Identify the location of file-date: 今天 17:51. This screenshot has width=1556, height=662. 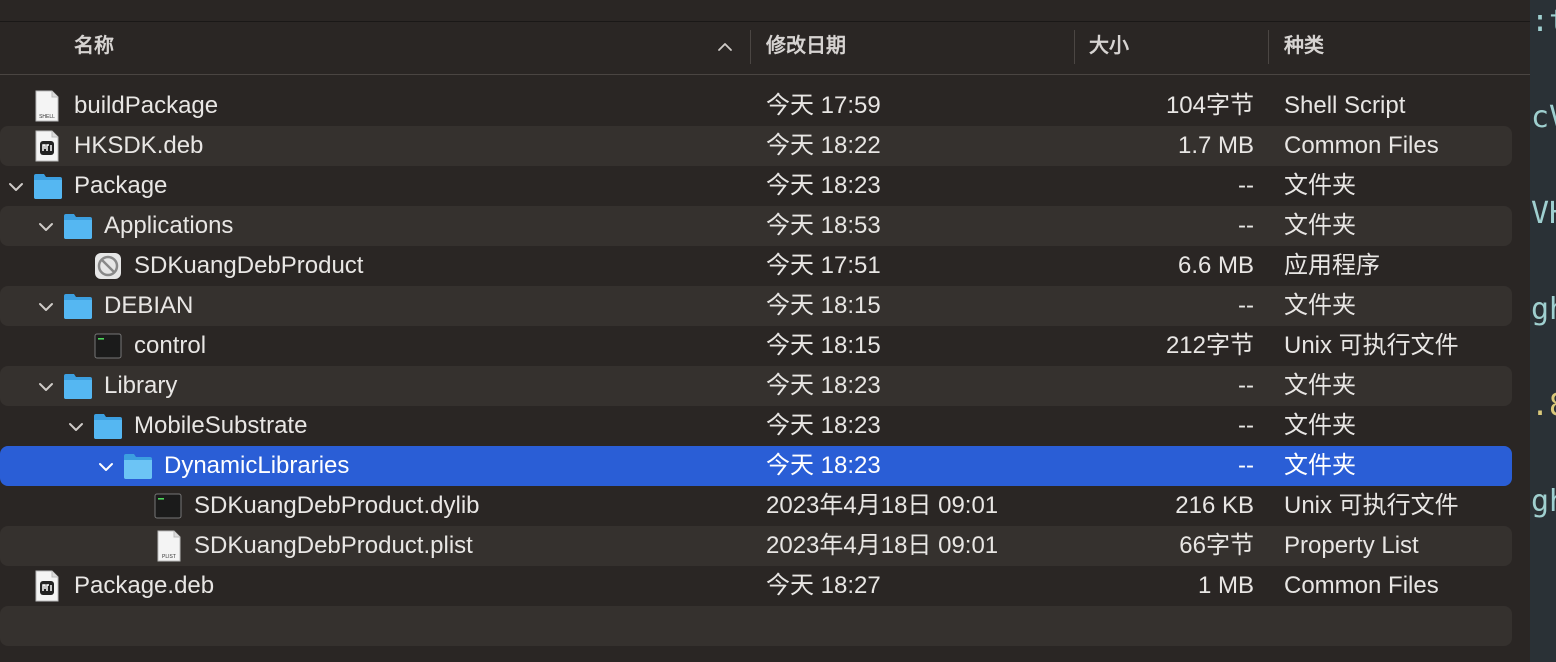
(823, 265).